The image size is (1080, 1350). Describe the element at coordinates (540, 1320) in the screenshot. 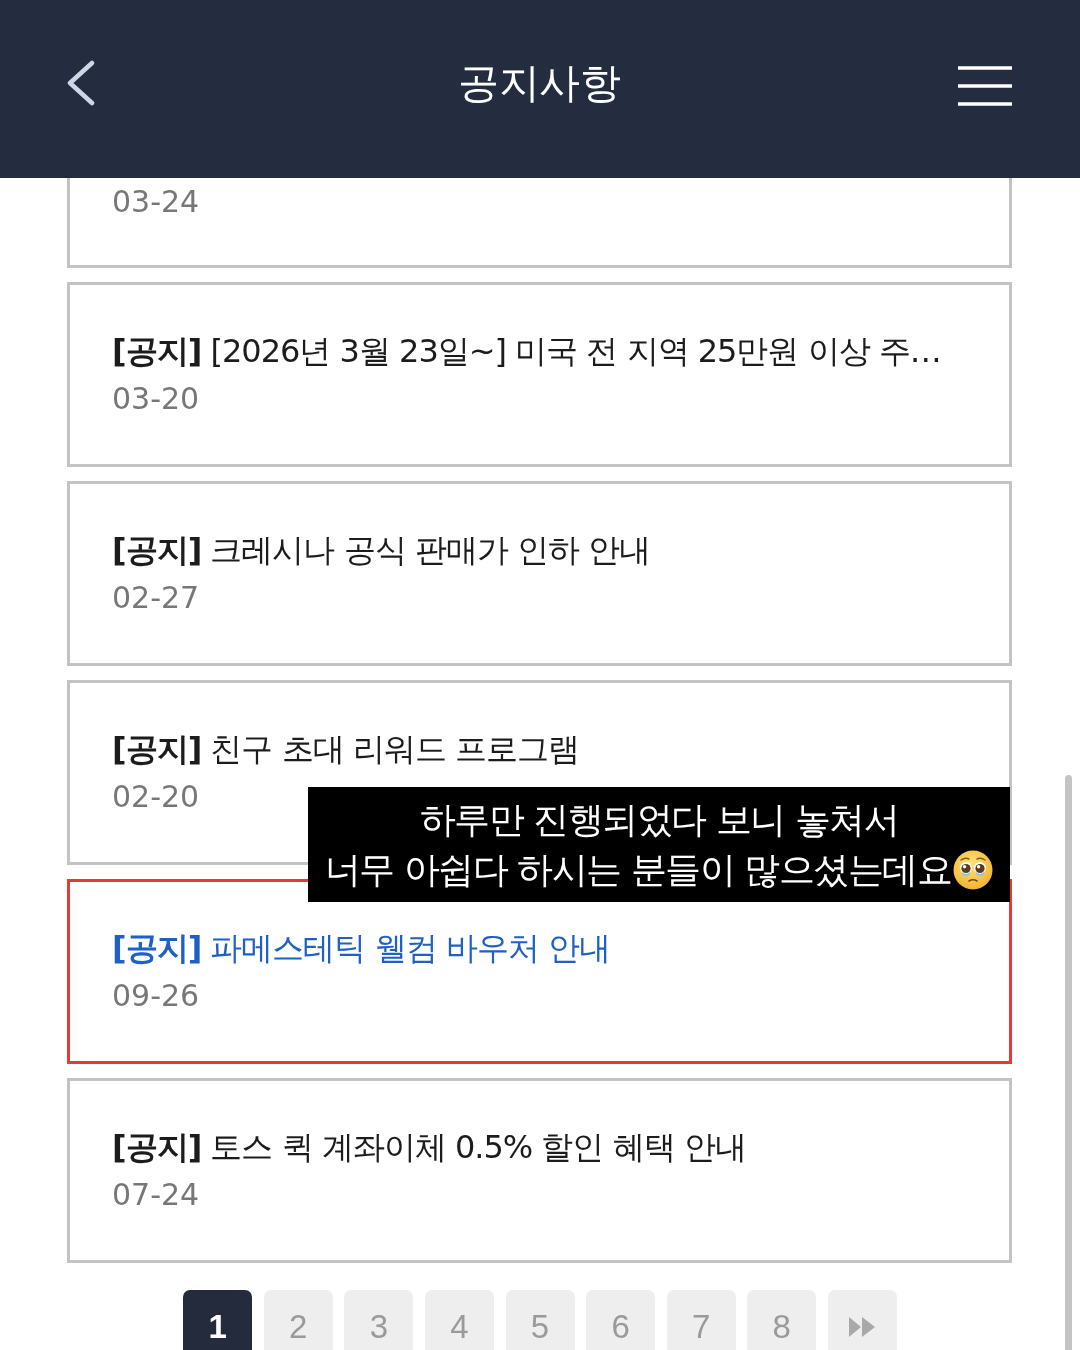

I see `page-button: 5` at that location.